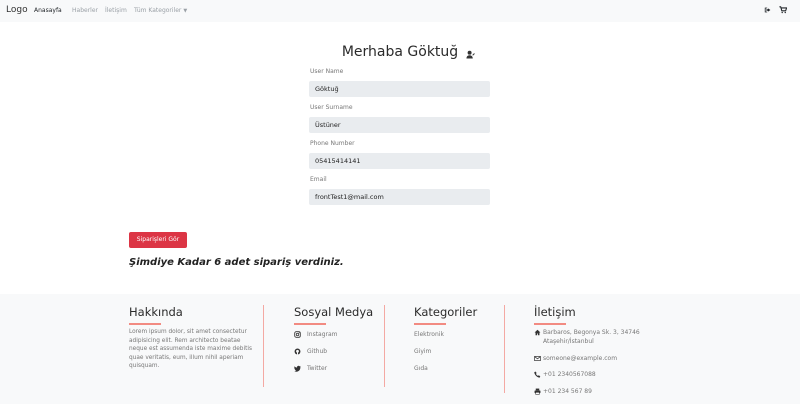 This screenshot has height=404, width=800. I want to click on home-icon, so click(537, 332).